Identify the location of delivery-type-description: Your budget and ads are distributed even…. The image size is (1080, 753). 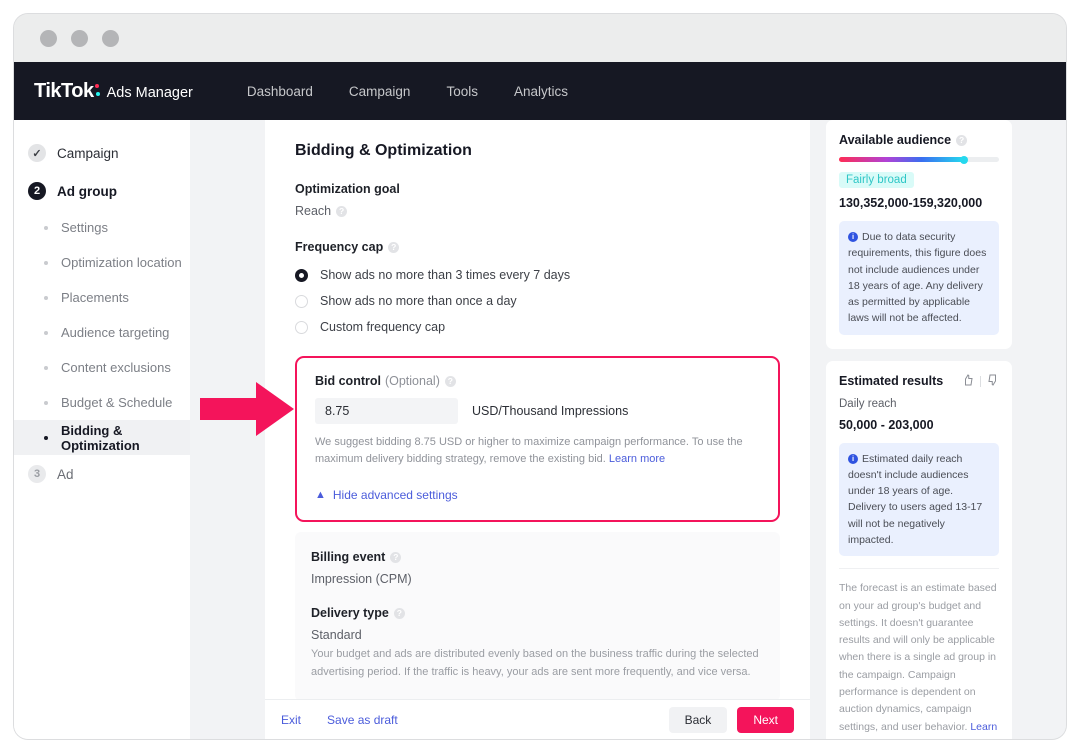
(535, 663).